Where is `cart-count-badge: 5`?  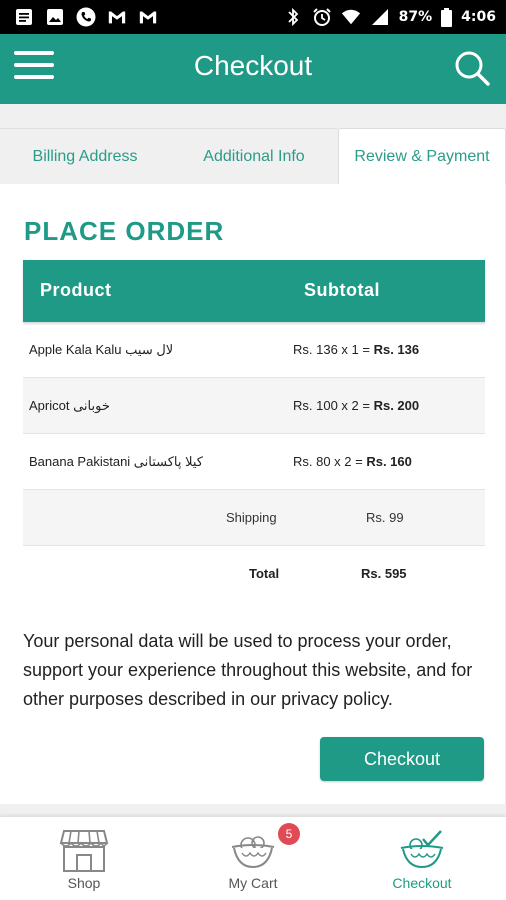
cart-count-badge: 5 is located at coordinates (289, 834).